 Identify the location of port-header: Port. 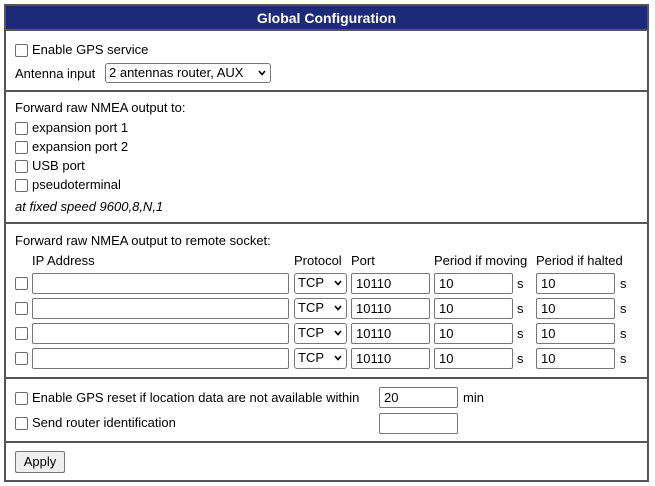
(363, 260).